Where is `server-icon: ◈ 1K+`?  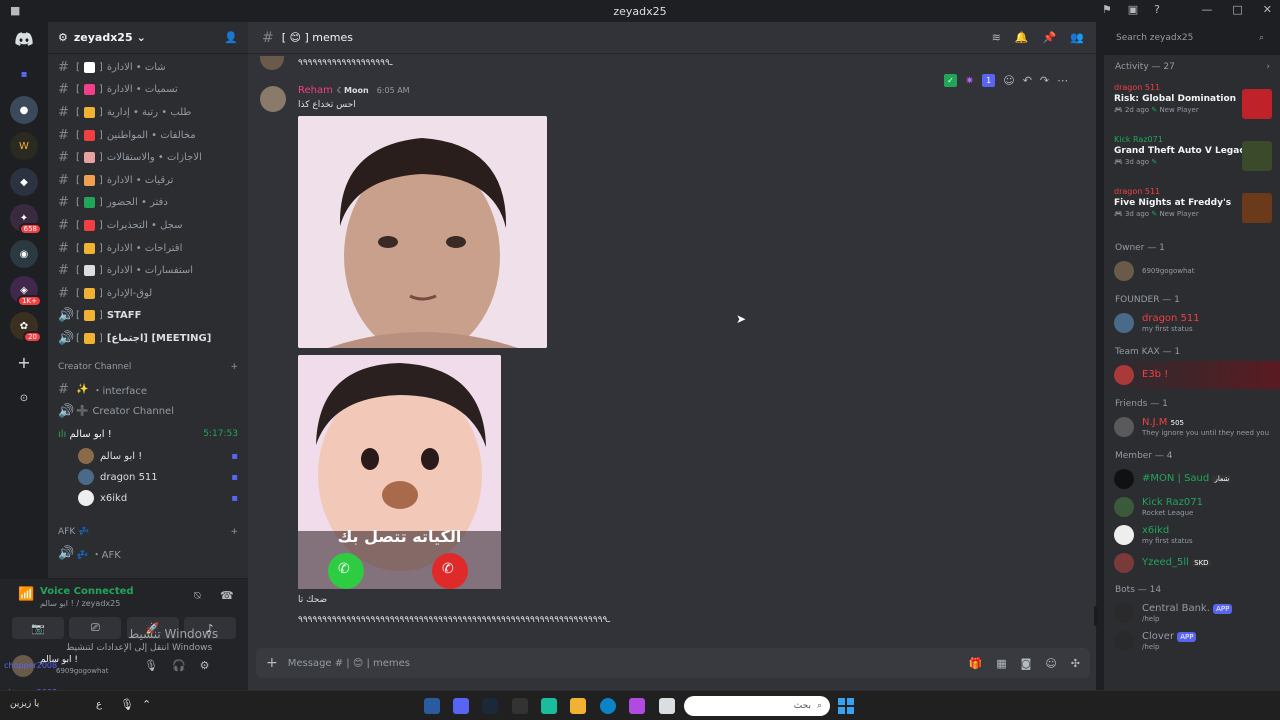
server-icon: ◈ 1K+ is located at coordinates (26, 291).